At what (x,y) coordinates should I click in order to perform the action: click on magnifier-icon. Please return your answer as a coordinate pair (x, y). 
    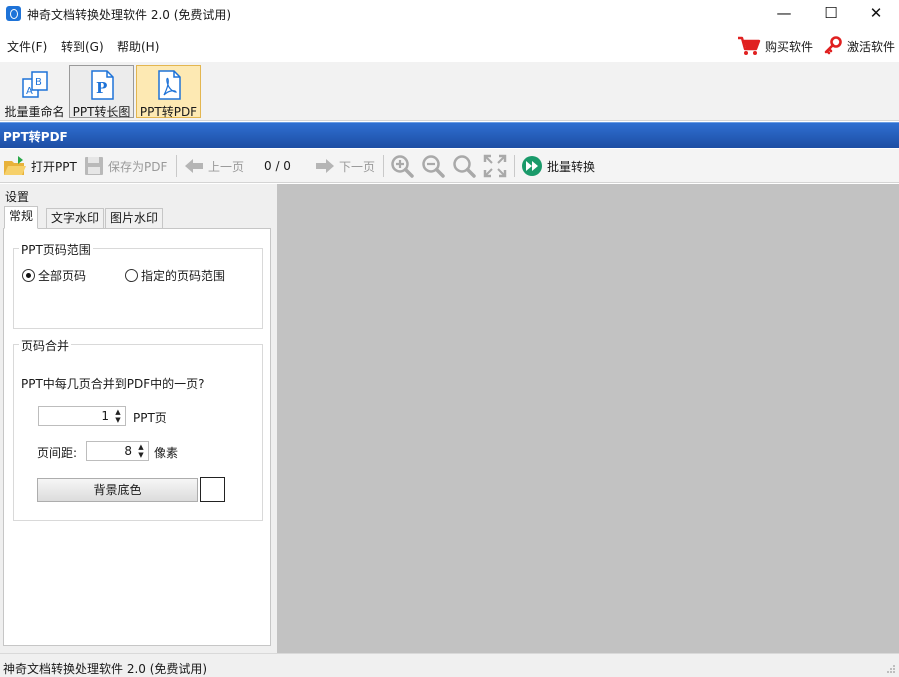
    Looking at the image, I should click on (464, 166).